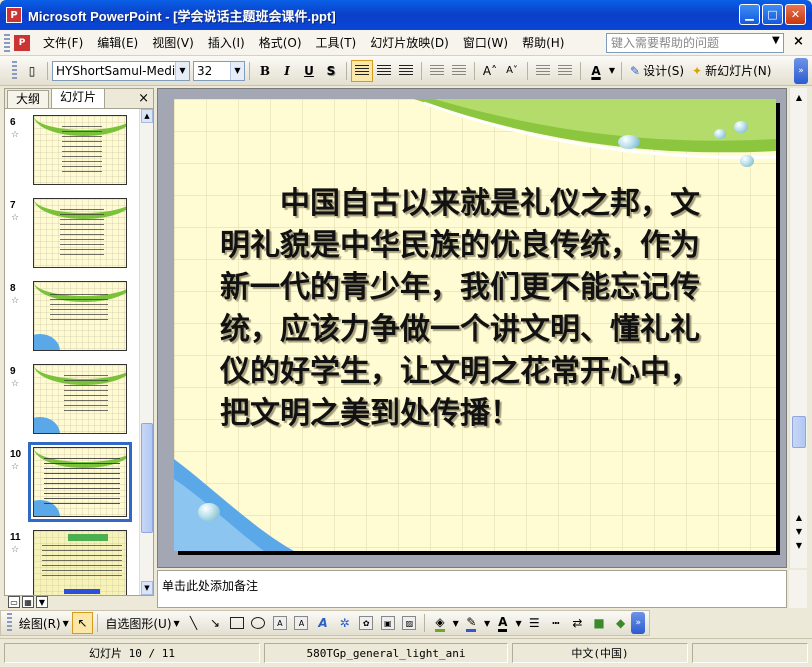 The height and width of the screenshot is (667, 812). I want to click on picture-button: ▣, so click(388, 623).